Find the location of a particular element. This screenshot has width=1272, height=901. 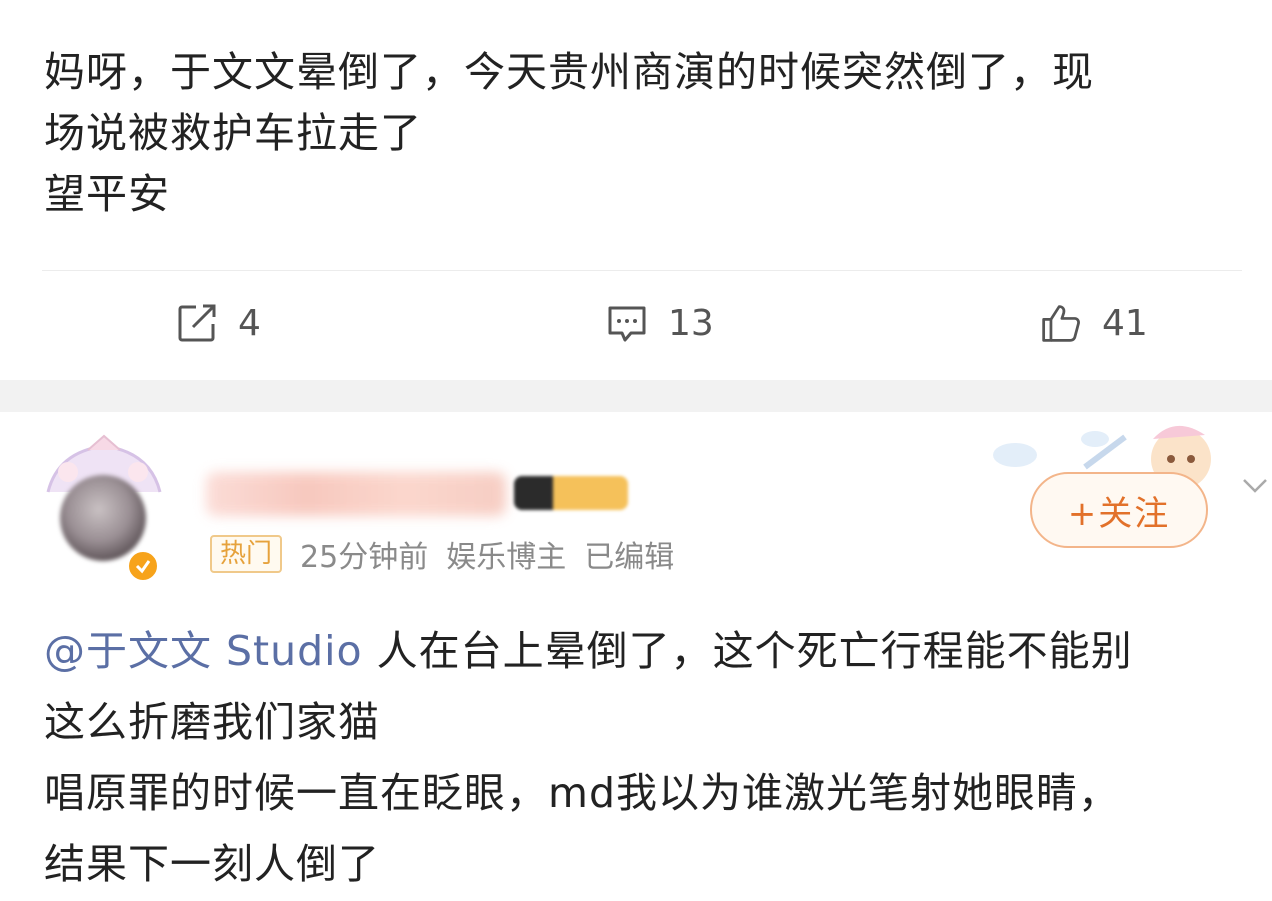

comment-button: 13 is located at coordinates (660, 323).